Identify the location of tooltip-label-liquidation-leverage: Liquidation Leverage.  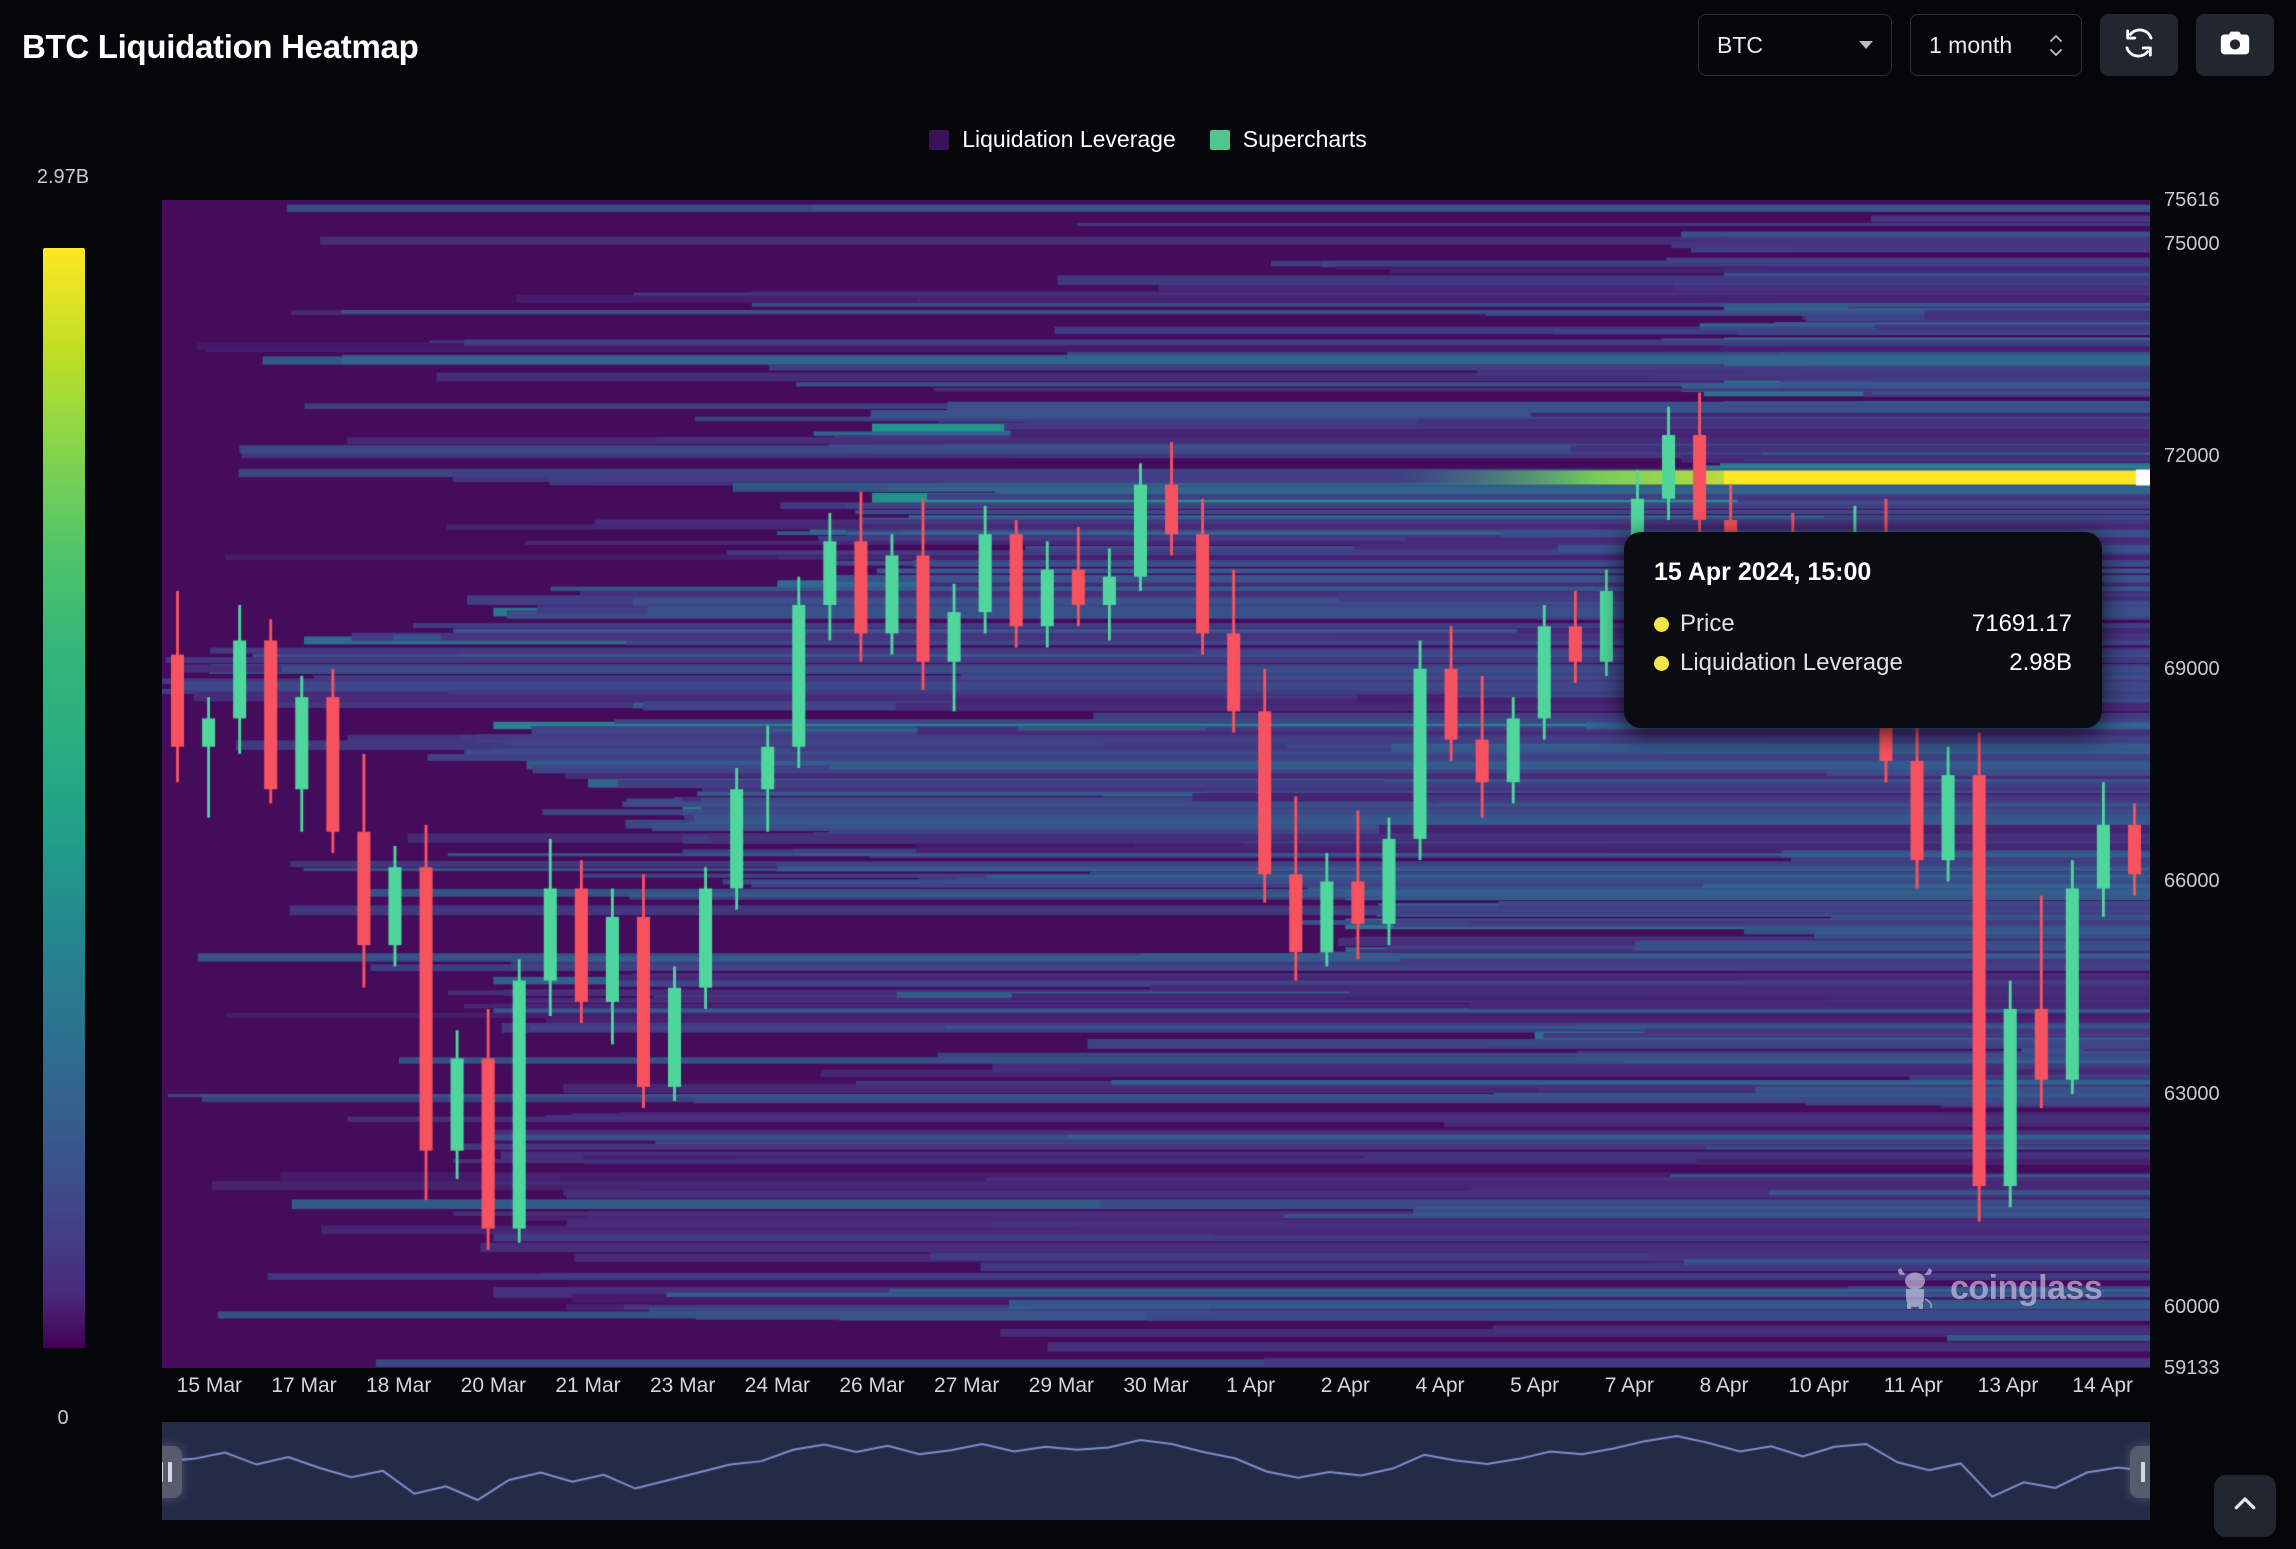
(1791, 662).